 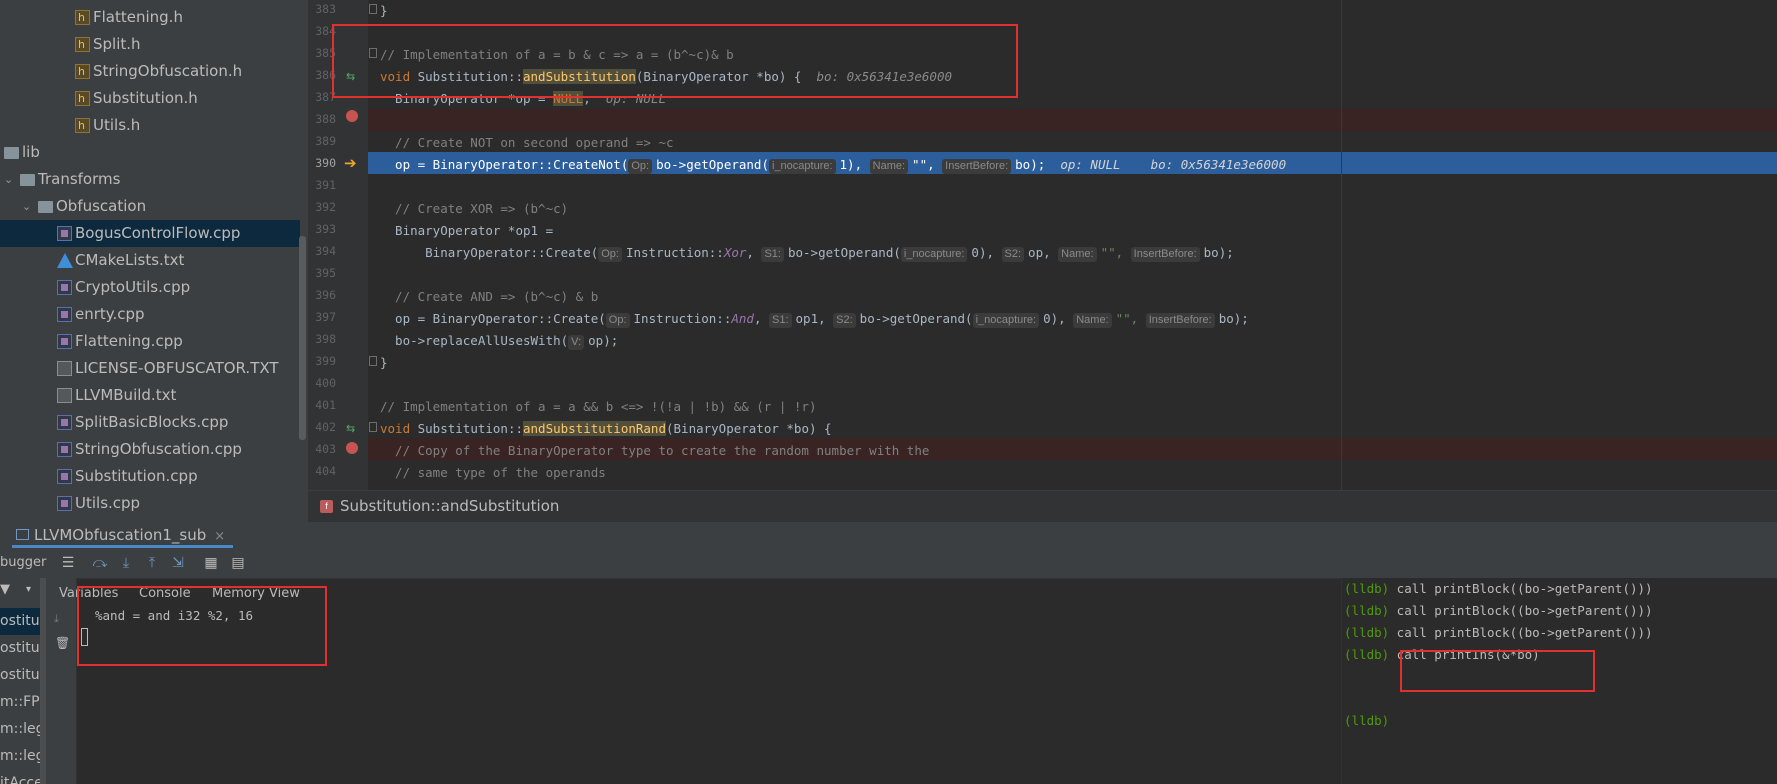 What do you see at coordinates (499, 341) in the screenshot?
I see `code-line-398: bo->replaceAllUsesWith(V: op);` at bounding box center [499, 341].